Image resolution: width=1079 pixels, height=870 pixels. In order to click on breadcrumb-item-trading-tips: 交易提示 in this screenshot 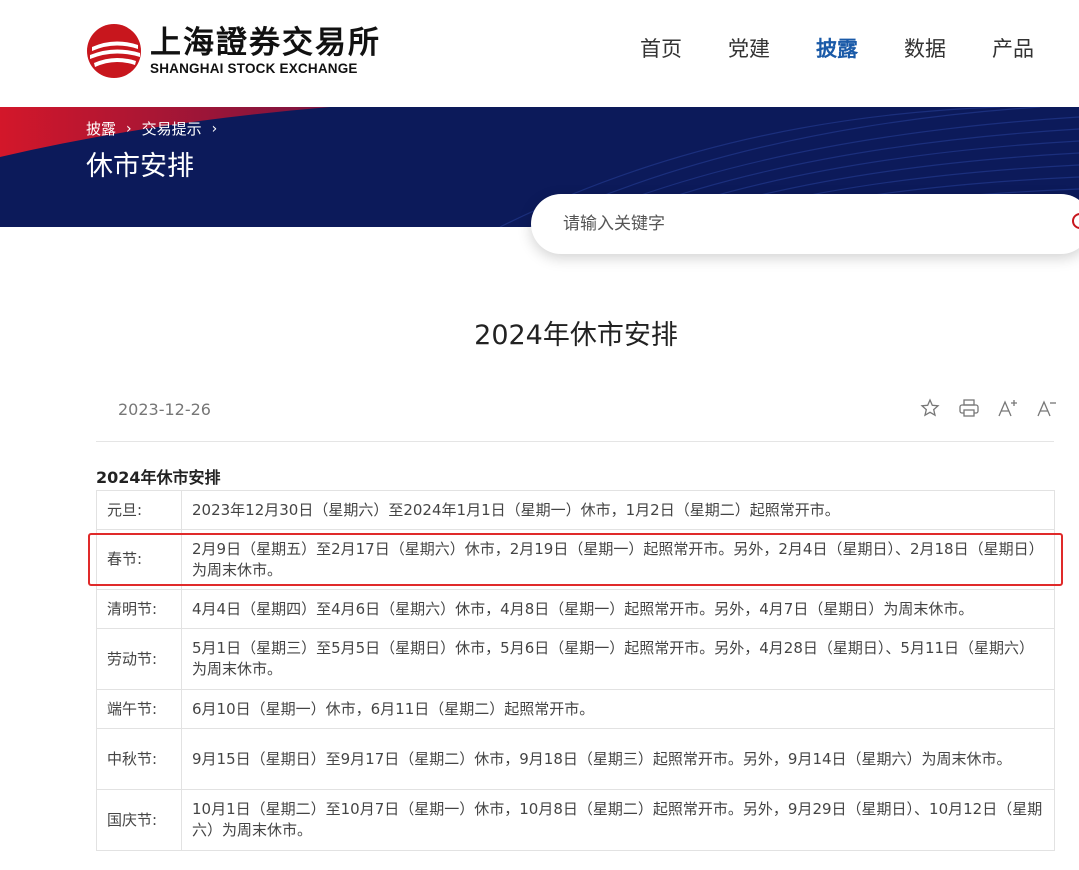, I will do `click(172, 128)`.